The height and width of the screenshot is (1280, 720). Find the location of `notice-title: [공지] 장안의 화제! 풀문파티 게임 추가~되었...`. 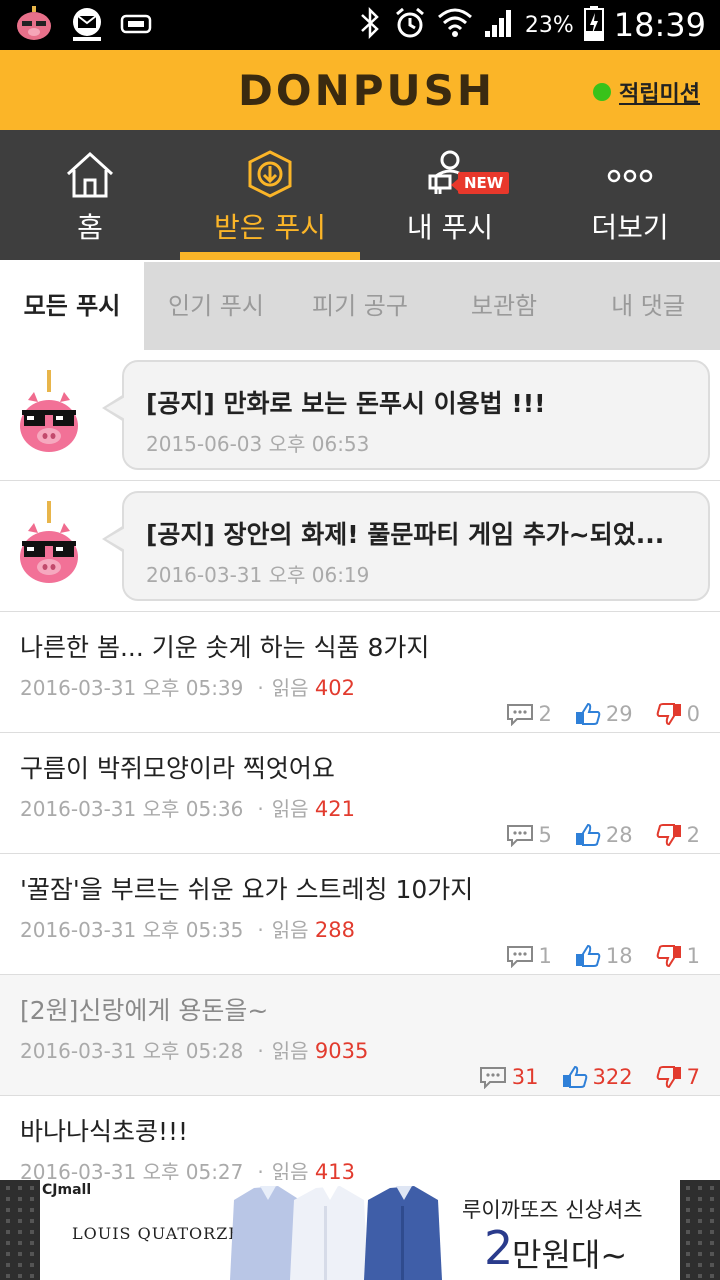

notice-title: [공지] 장안의 화제! 풀문파티 게임 추가~되었... is located at coordinates (405, 534).